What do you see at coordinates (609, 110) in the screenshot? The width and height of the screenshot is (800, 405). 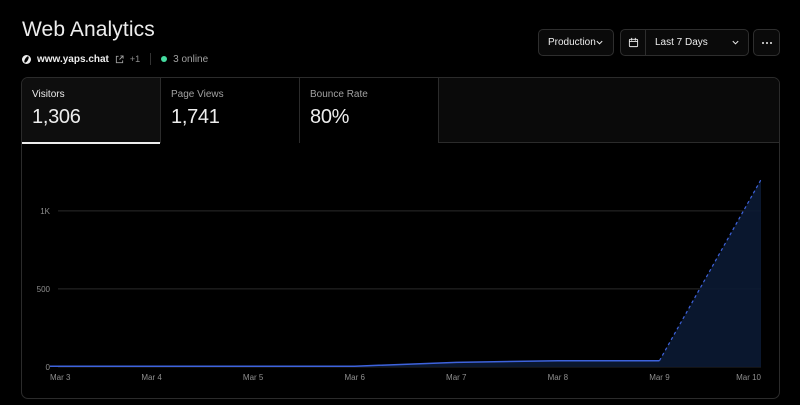 I see `tabs-filler` at bounding box center [609, 110].